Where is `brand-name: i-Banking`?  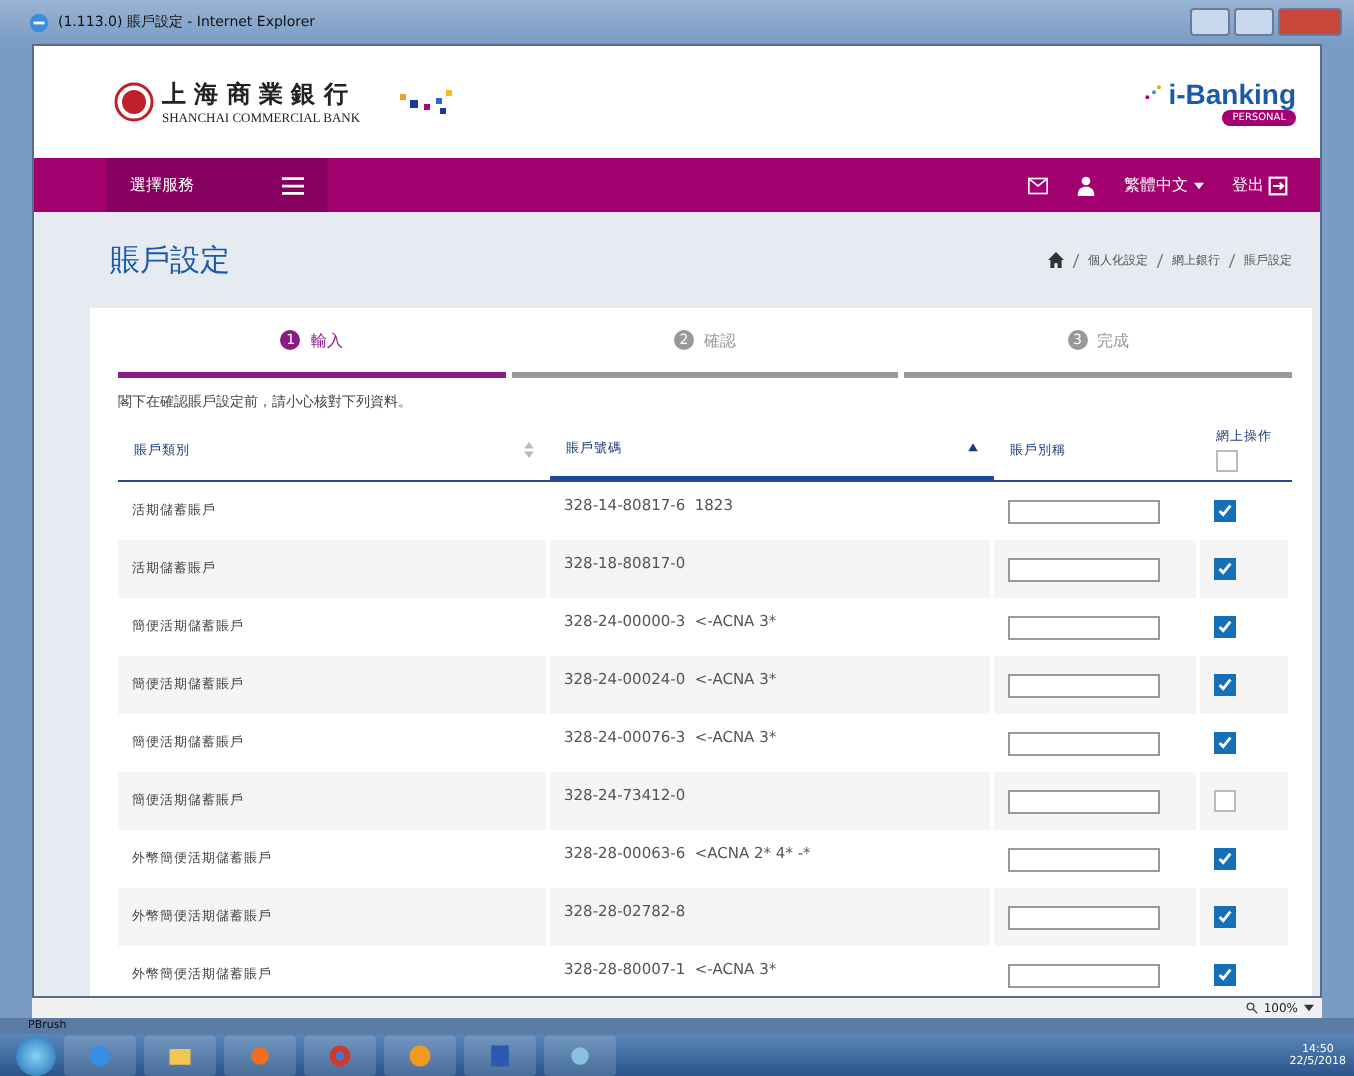 brand-name: i-Banking is located at coordinates (1232, 94).